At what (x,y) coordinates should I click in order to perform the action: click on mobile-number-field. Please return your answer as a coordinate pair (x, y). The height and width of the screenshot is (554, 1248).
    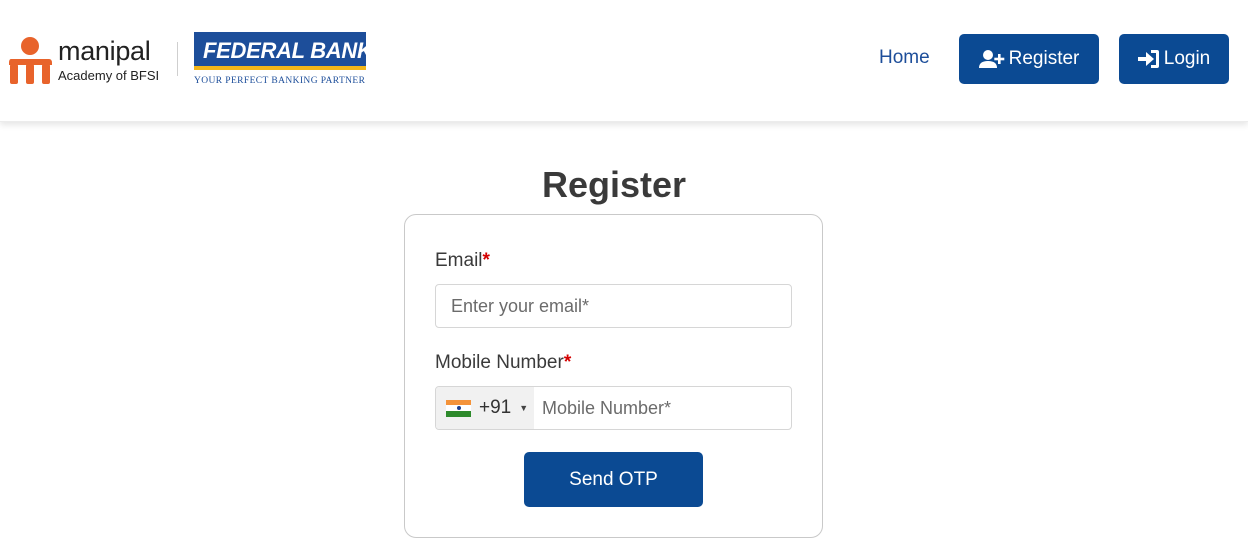
    Looking at the image, I should click on (662, 408).